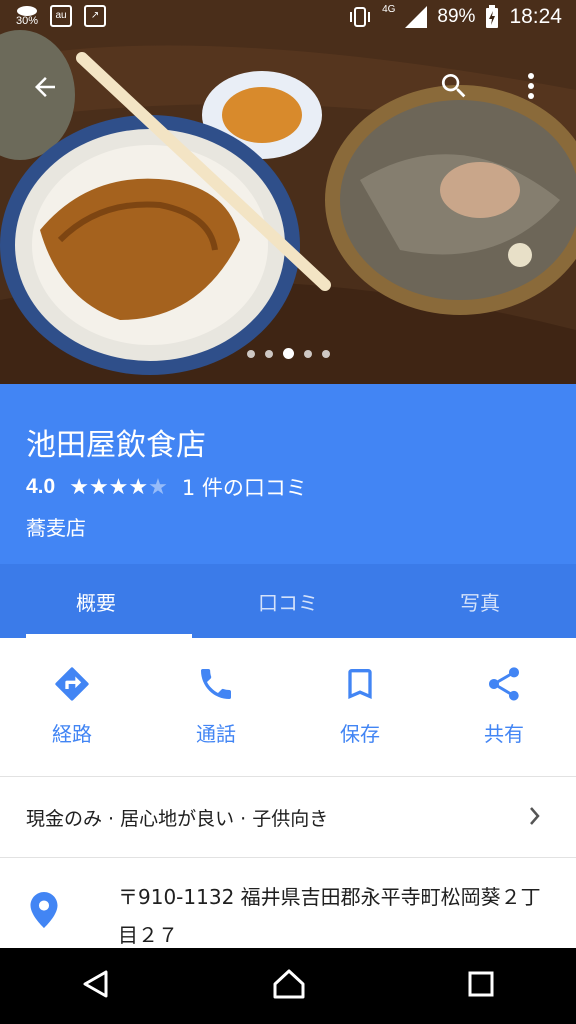 The height and width of the screenshot is (1024, 576). What do you see at coordinates (492, 16) in the screenshot?
I see `battery-charging-icon` at bounding box center [492, 16].